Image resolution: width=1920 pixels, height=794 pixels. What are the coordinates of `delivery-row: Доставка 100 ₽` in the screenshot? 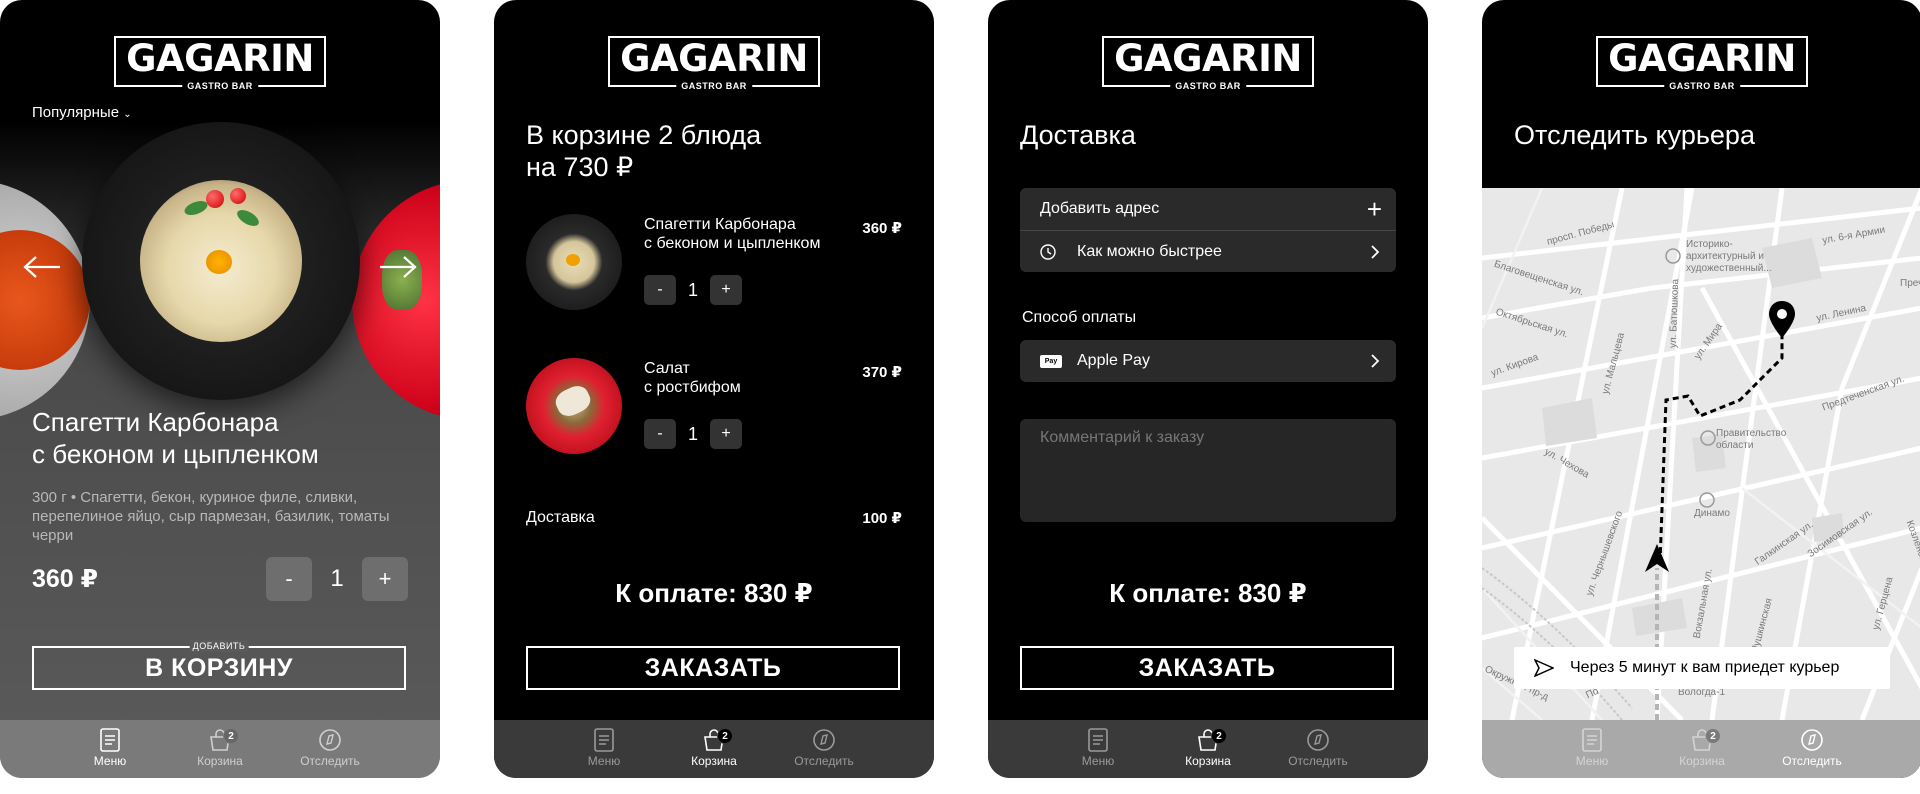 It's located at (714, 518).